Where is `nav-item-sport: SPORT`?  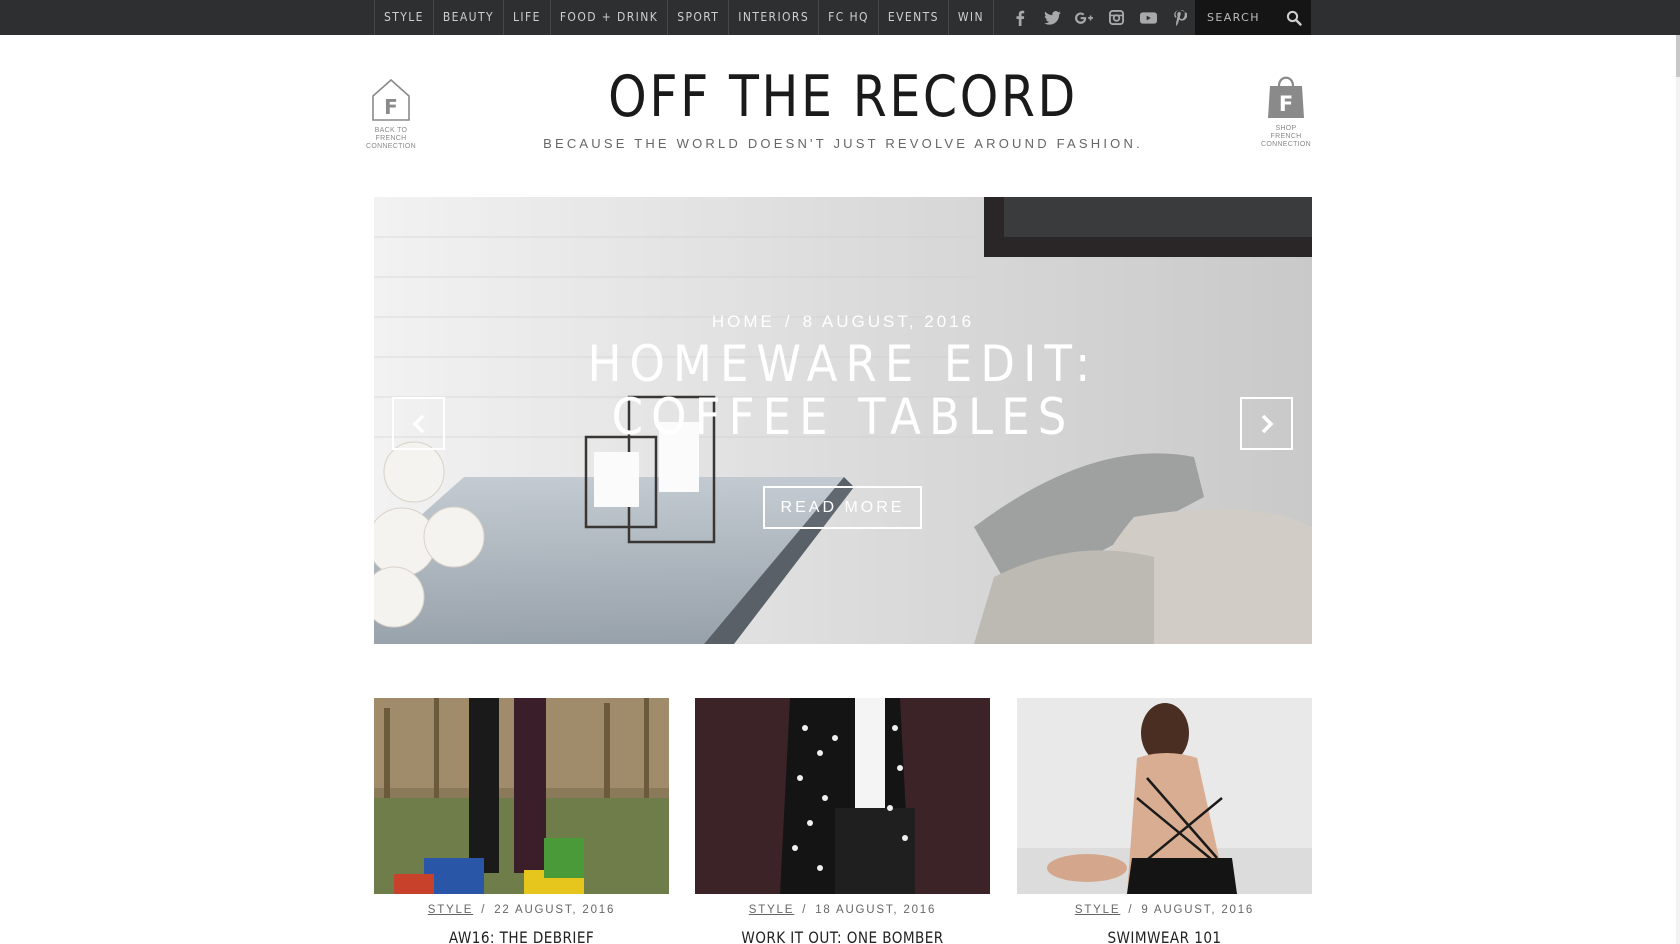 nav-item-sport: SPORT is located at coordinates (697, 17).